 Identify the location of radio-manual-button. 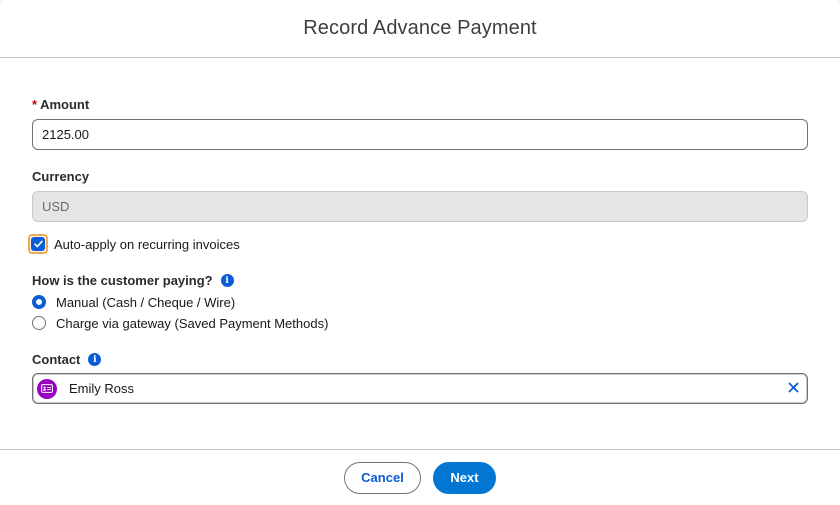
(39, 302).